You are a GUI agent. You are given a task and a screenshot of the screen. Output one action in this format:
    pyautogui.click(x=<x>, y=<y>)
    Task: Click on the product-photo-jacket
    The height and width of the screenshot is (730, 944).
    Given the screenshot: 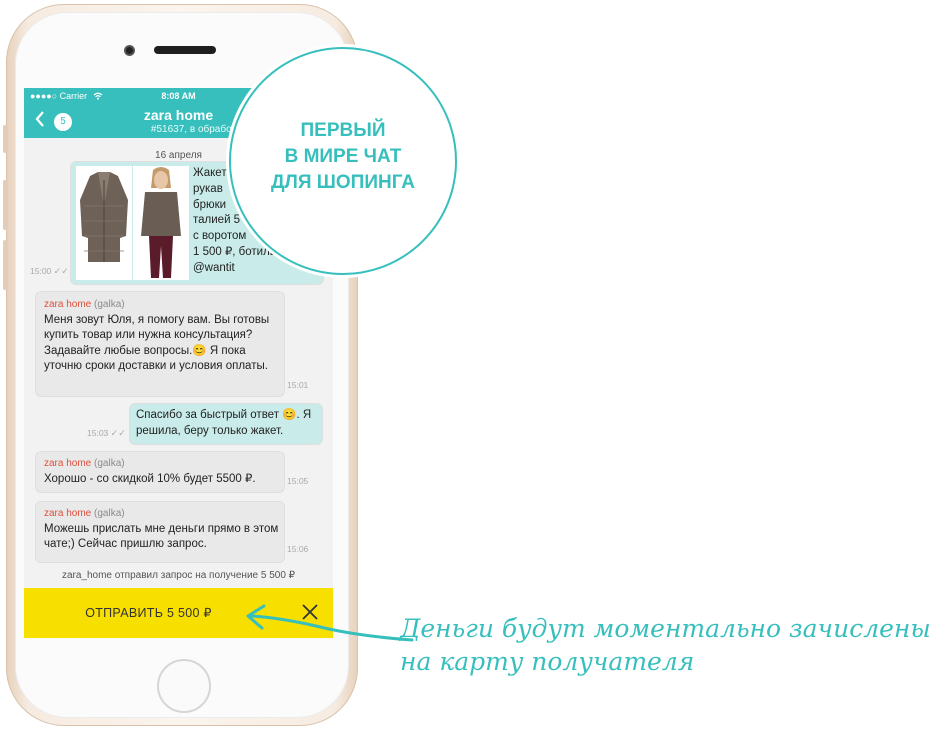 What is the action you would take?
    pyautogui.click(x=104, y=223)
    